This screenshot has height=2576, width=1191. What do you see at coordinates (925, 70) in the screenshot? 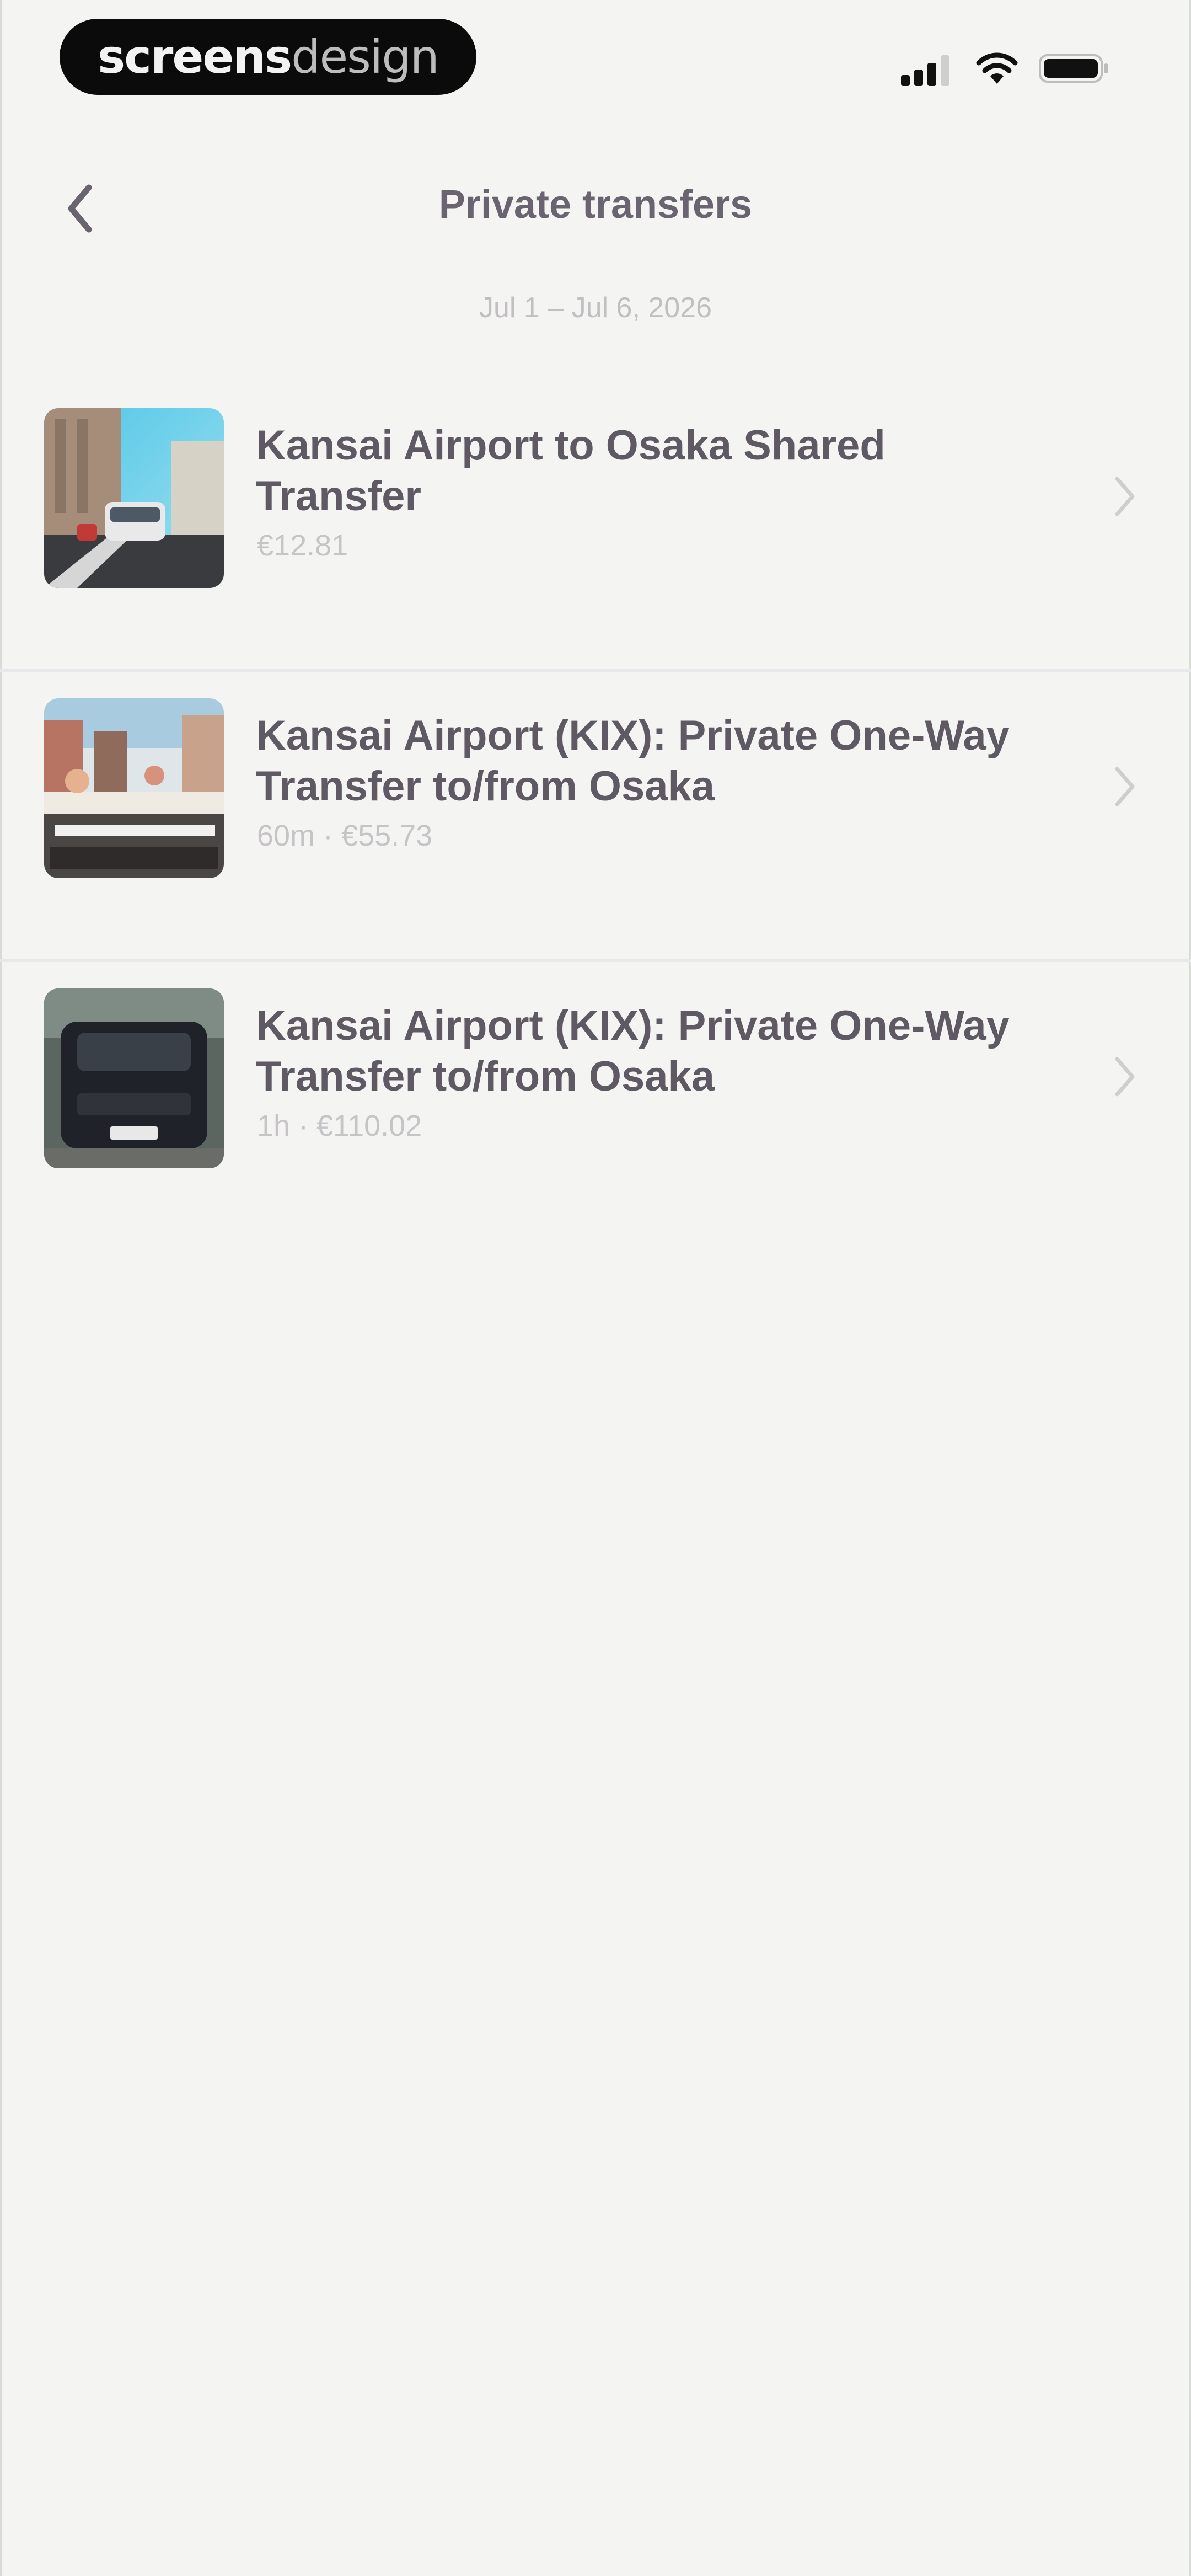
I see `cellular-signal-icon` at bounding box center [925, 70].